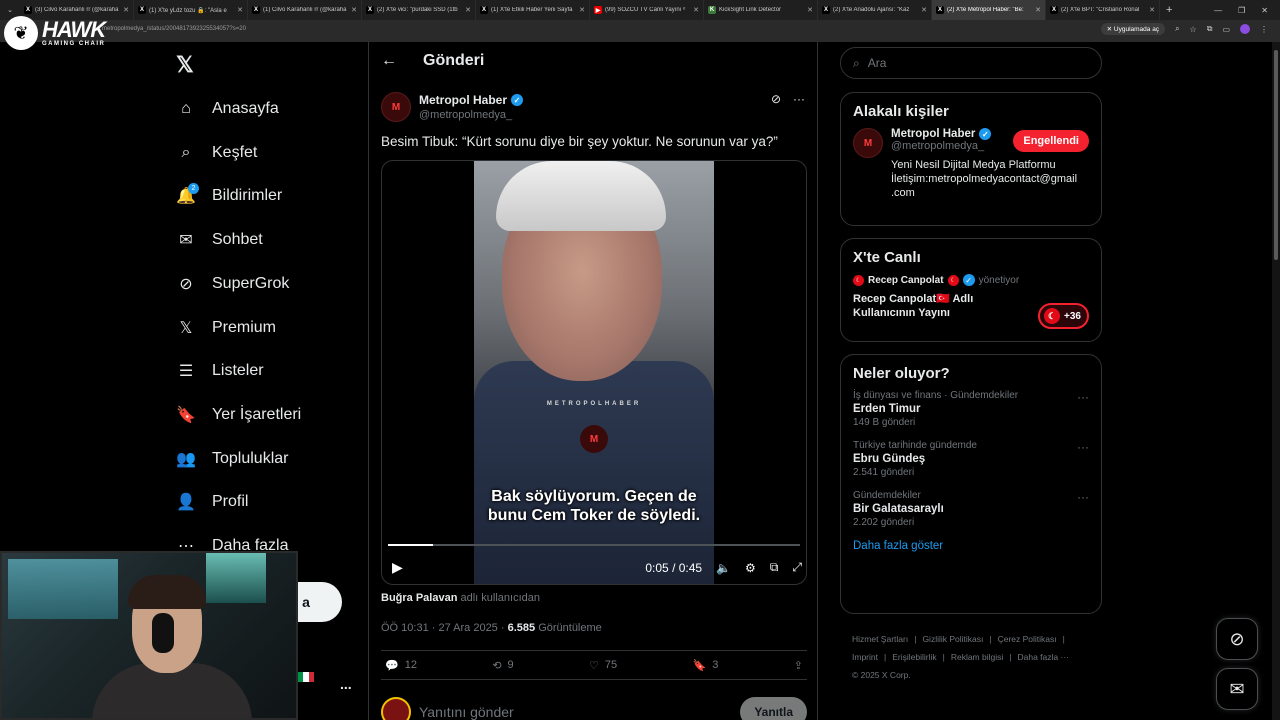  What do you see at coordinates (185, 65) in the screenshot?
I see `x-logo-icon: 𝕏` at bounding box center [185, 65].